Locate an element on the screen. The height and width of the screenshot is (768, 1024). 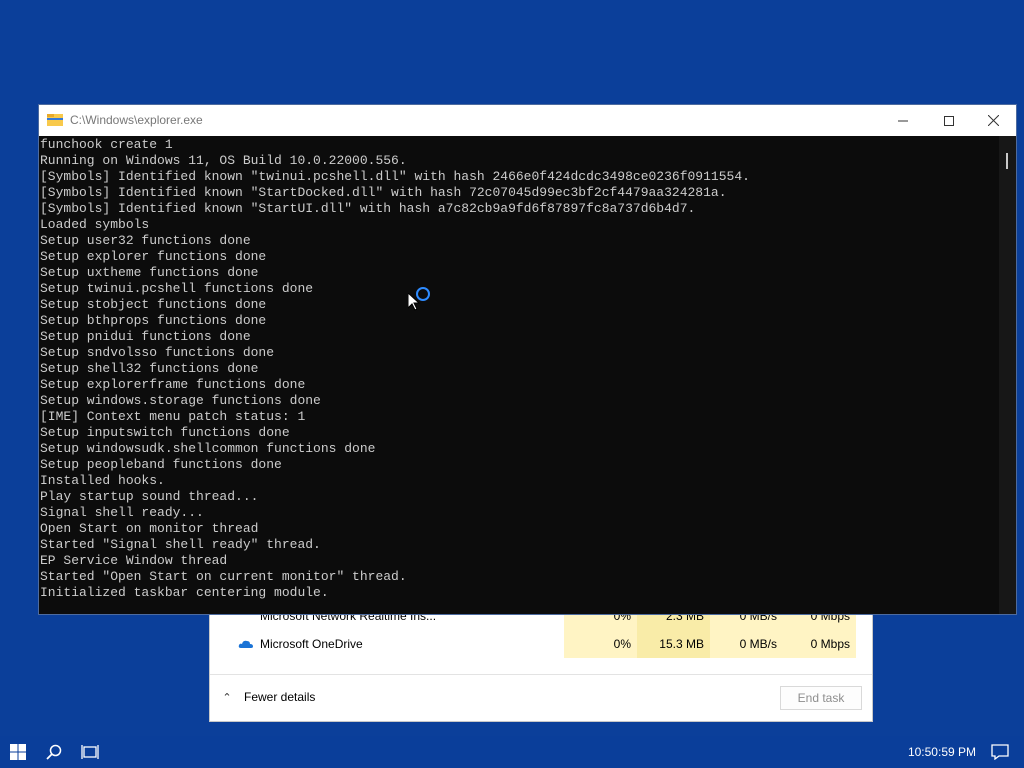
title-bar: C:\Windows\explorer.exe is located at coordinates (527, 120).